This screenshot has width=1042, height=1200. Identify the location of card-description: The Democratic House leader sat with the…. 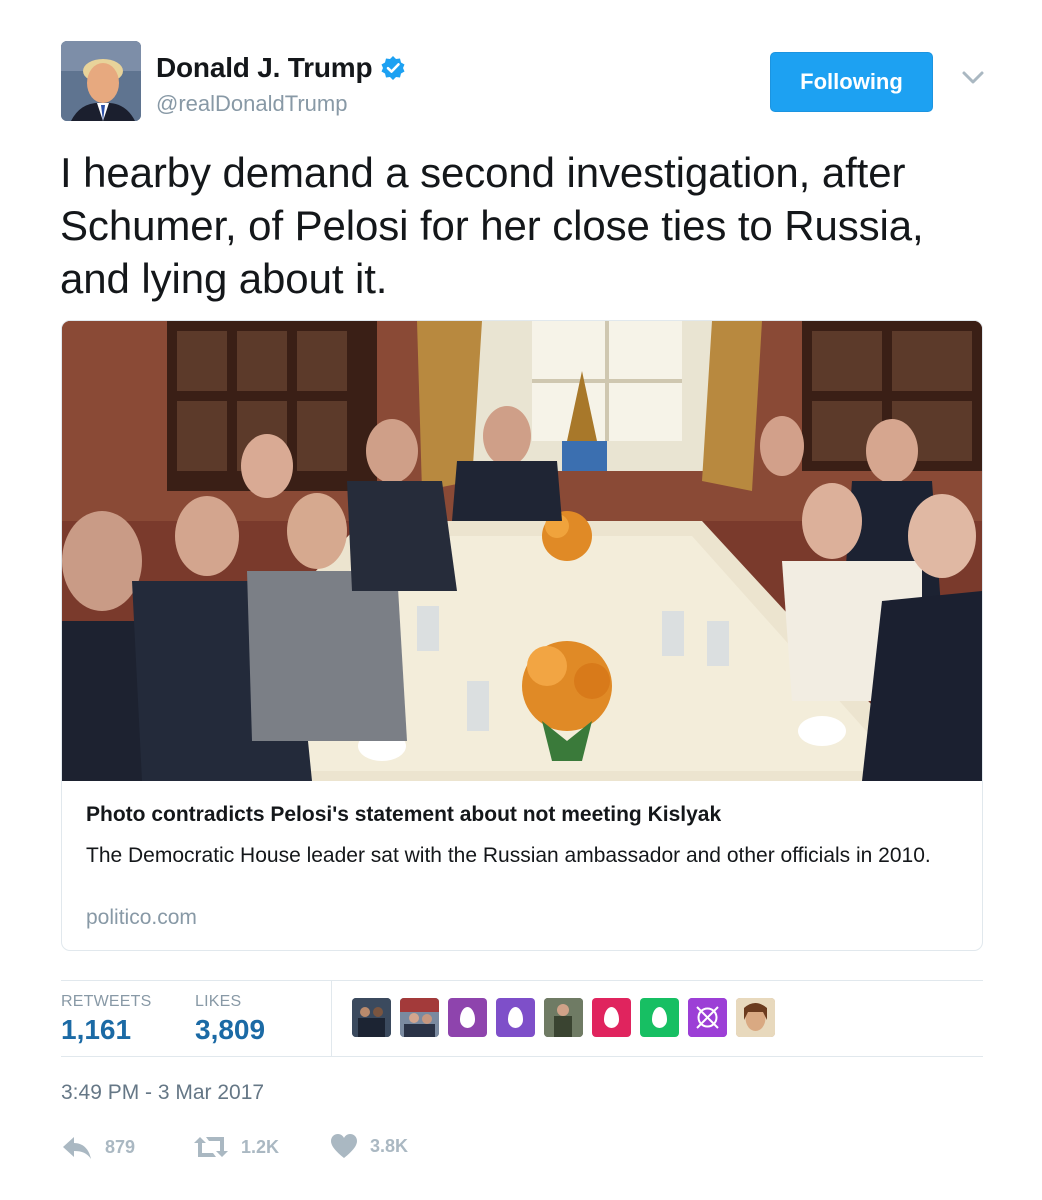
(508, 855).